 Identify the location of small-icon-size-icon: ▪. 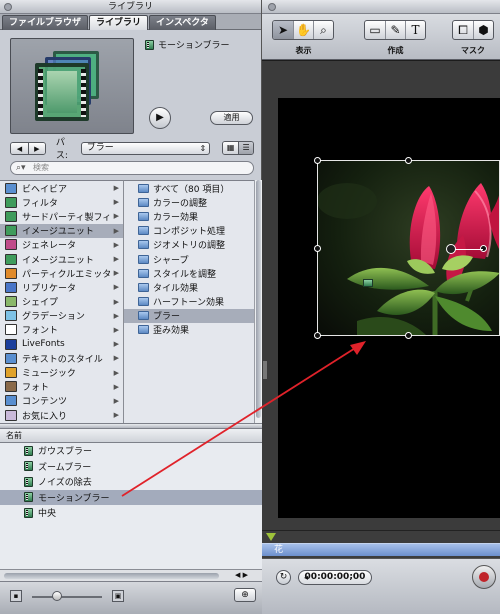
(16, 596).